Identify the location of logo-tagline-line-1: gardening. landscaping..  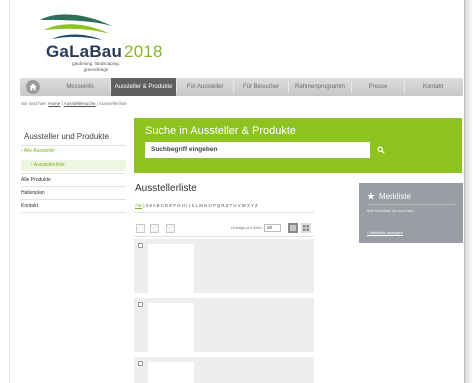
(96, 63).